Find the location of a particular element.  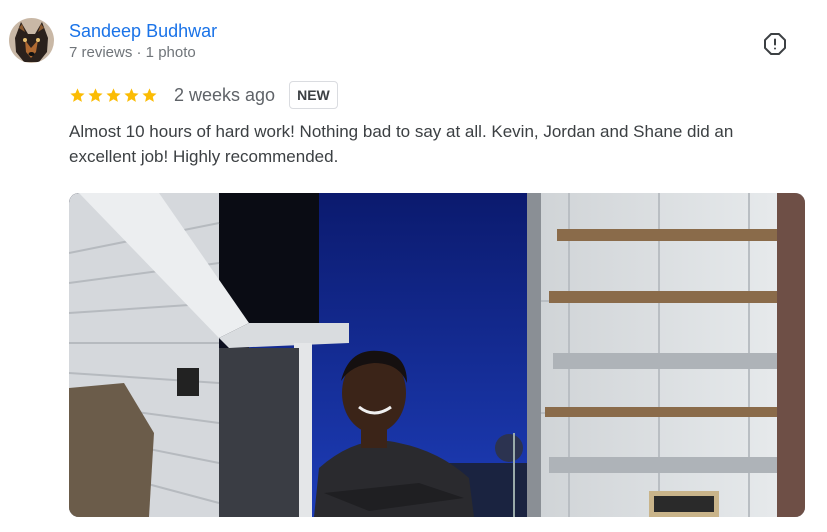

star-rating is located at coordinates (113, 95).